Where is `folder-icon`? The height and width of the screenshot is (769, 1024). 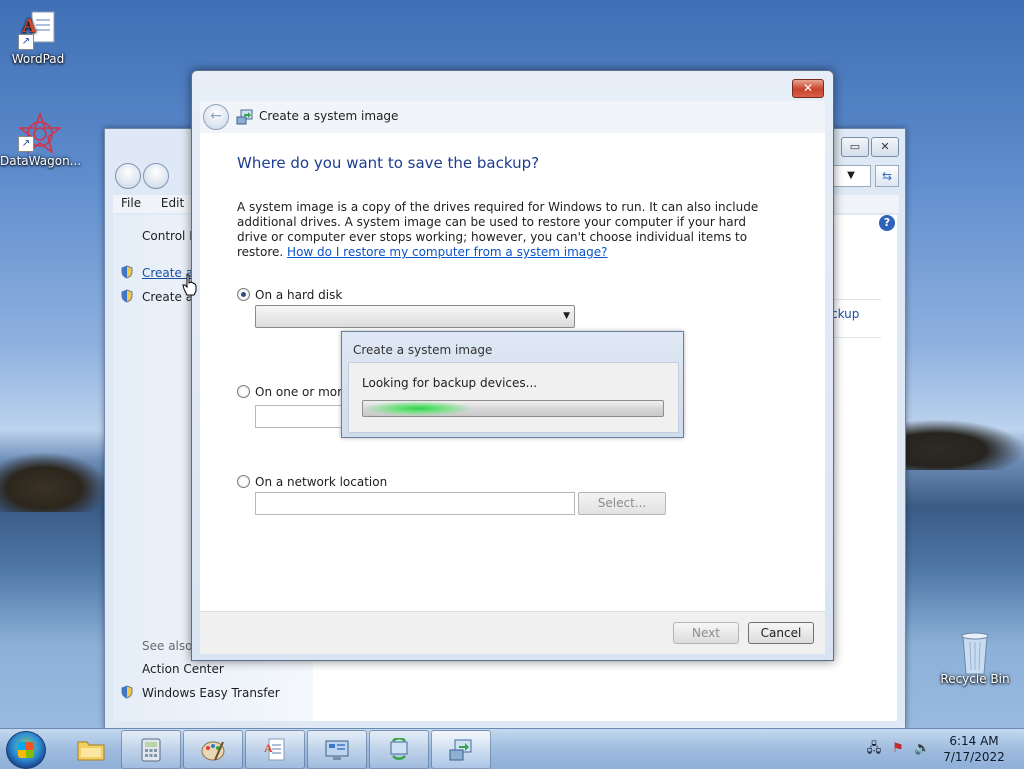 folder-icon is located at coordinates (91, 749).